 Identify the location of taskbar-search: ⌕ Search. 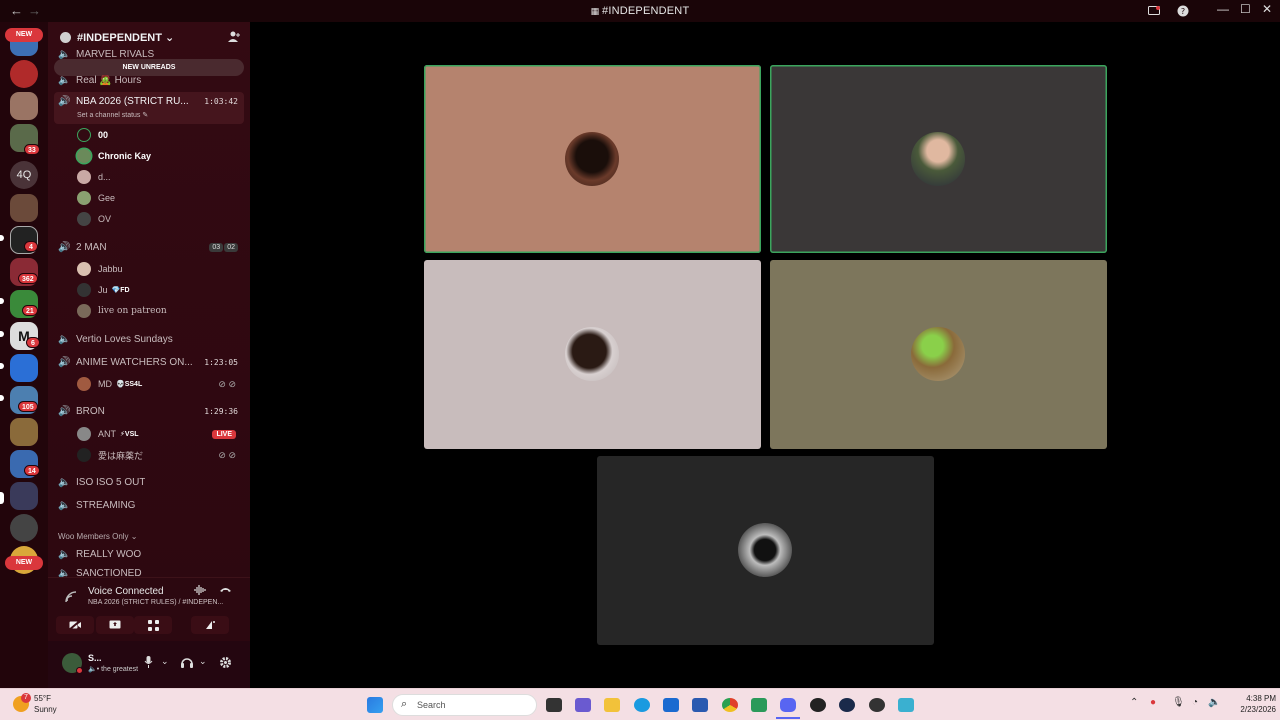
(464, 705).